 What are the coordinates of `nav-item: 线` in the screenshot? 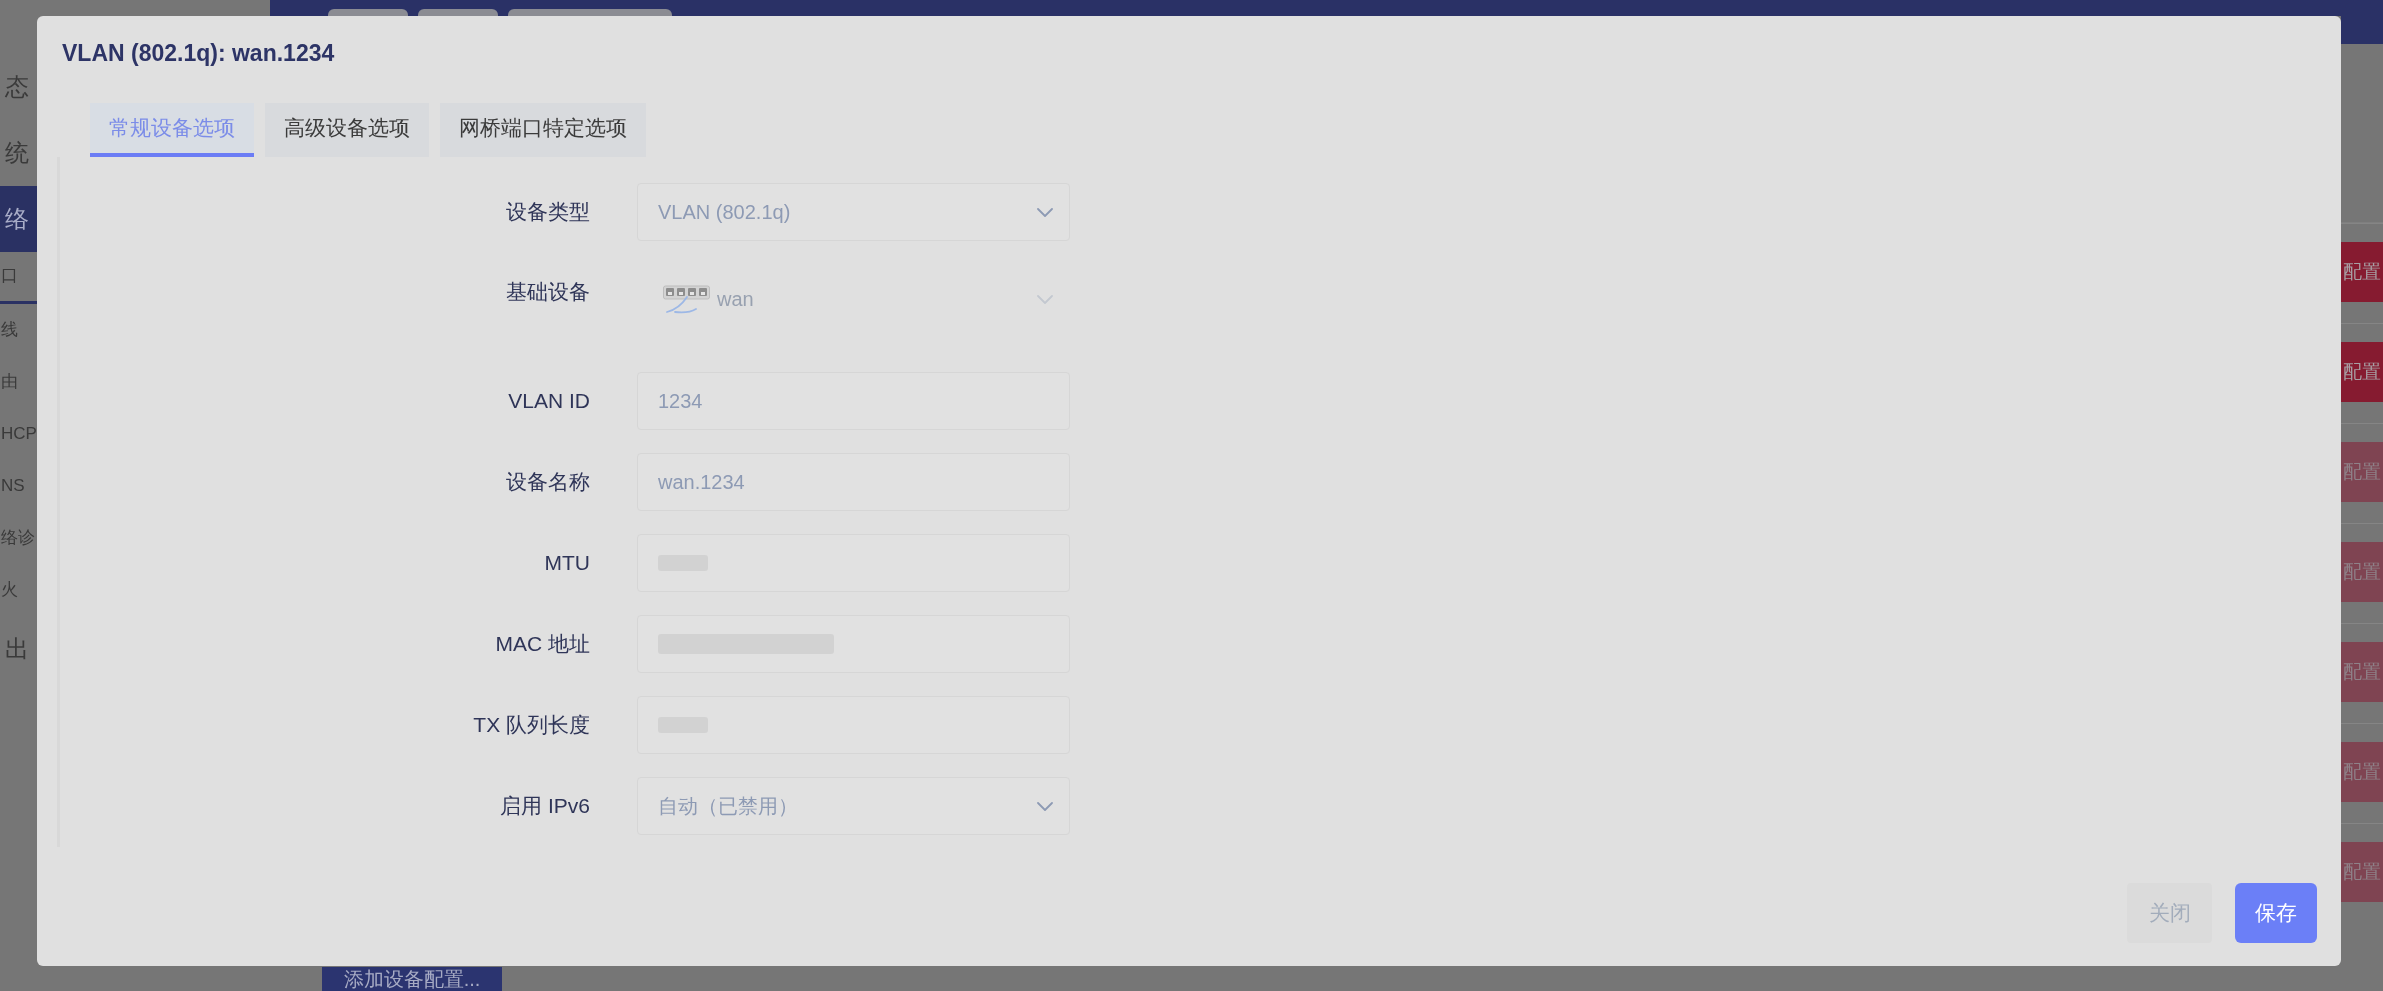 It's located at (9, 330).